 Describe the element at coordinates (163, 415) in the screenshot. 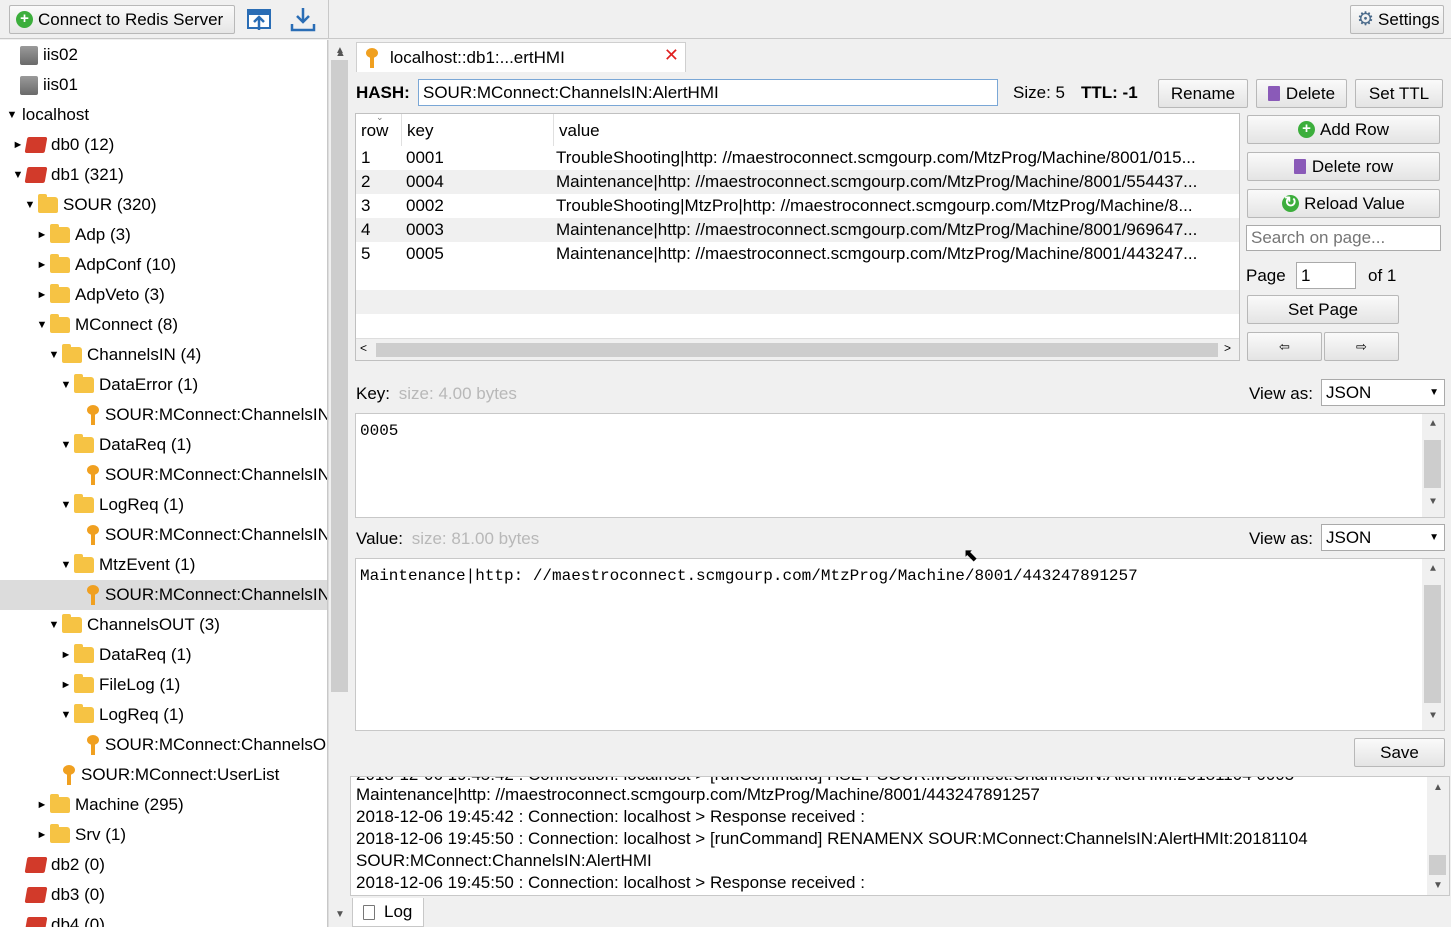

I see `tree-item: SOUR:MConnect:ChannelsIN:DataError` at that location.